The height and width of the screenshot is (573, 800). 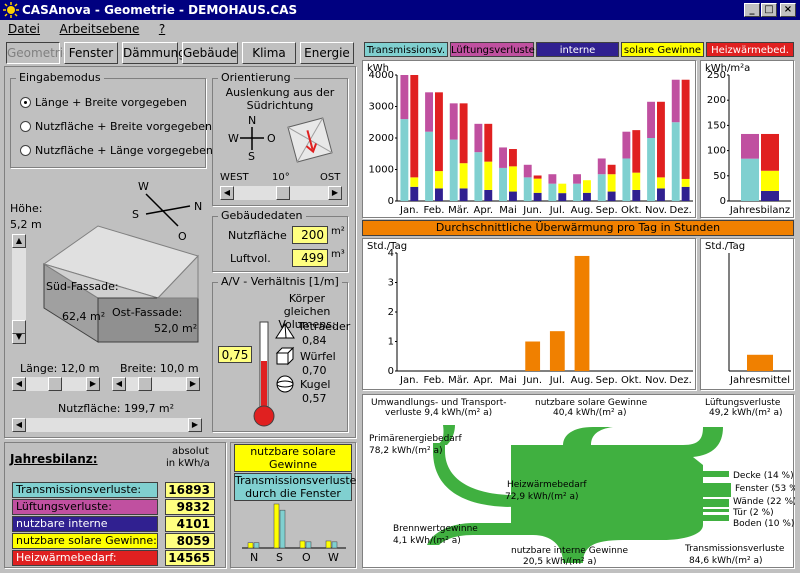 What do you see at coordinates (591, 403) in the screenshot?
I see `sankey-solar: nutzbare solare Gewinne` at bounding box center [591, 403].